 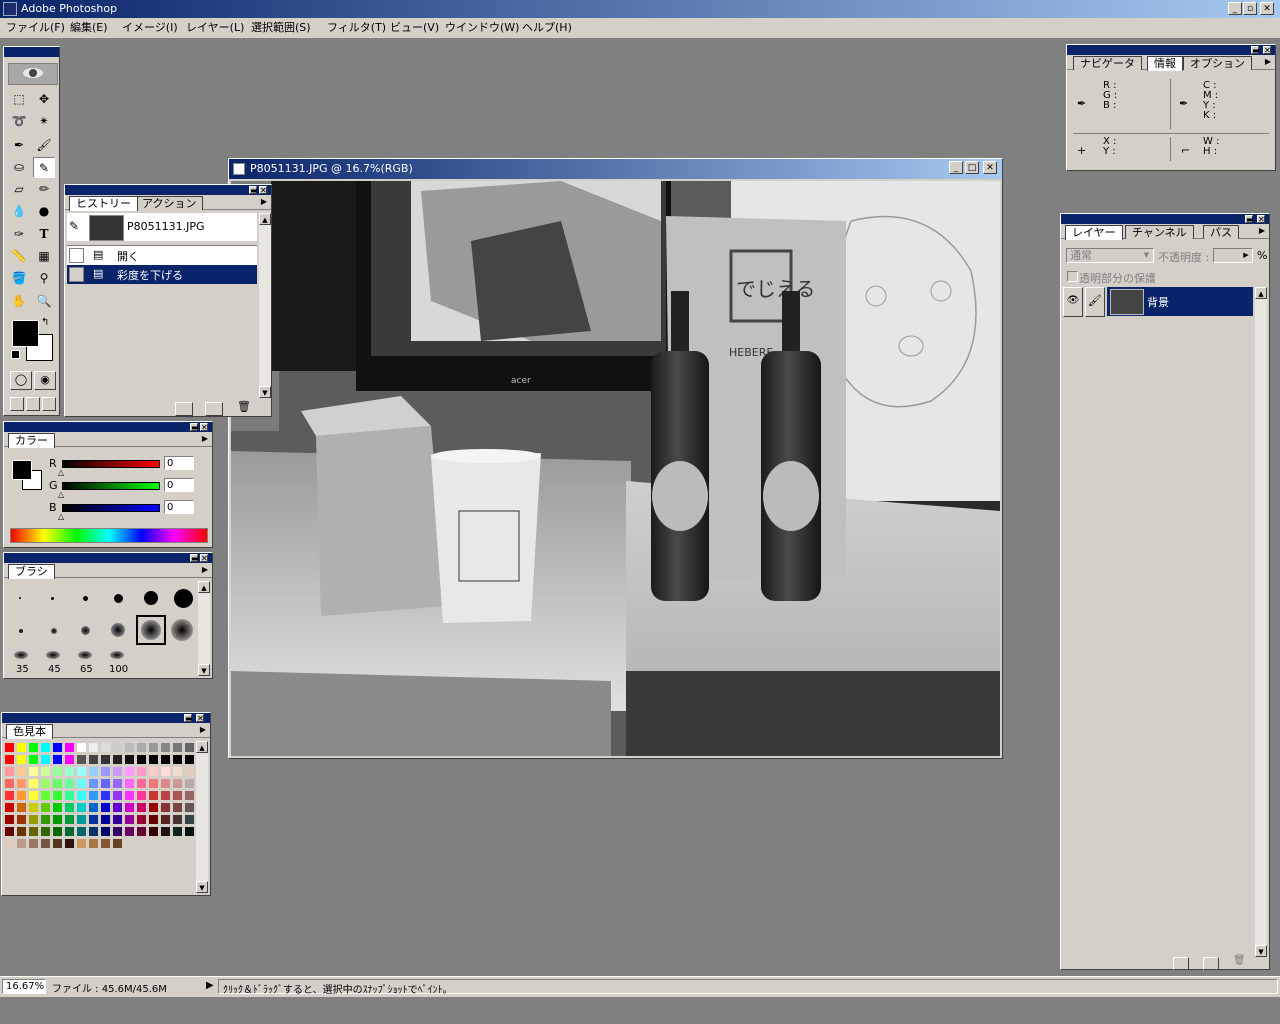 What do you see at coordinates (1146, 255) in the screenshot?
I see `chevron-down-icon: ▼` at bounding box center [1146, 255].